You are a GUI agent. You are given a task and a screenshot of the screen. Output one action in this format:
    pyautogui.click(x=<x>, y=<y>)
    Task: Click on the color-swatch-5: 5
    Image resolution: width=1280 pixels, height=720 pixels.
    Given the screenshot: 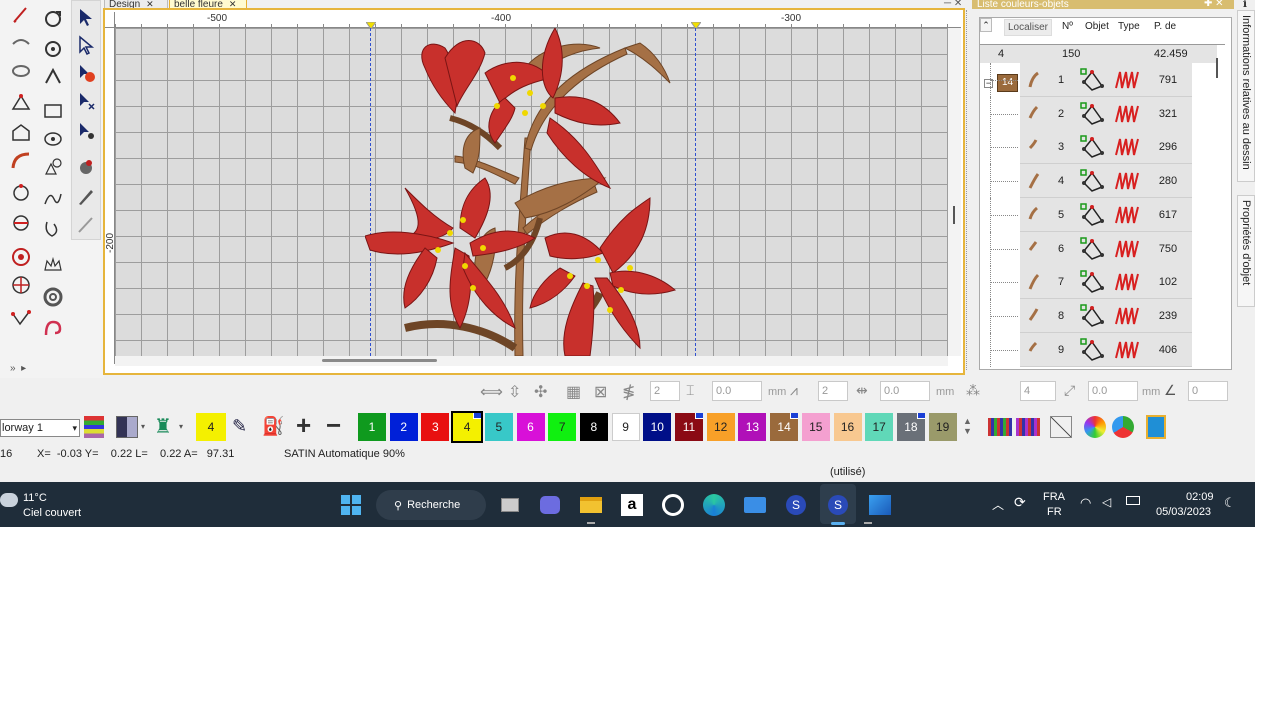 What is the action you would take?
    pyautogui.click(x=498, y=427)
    